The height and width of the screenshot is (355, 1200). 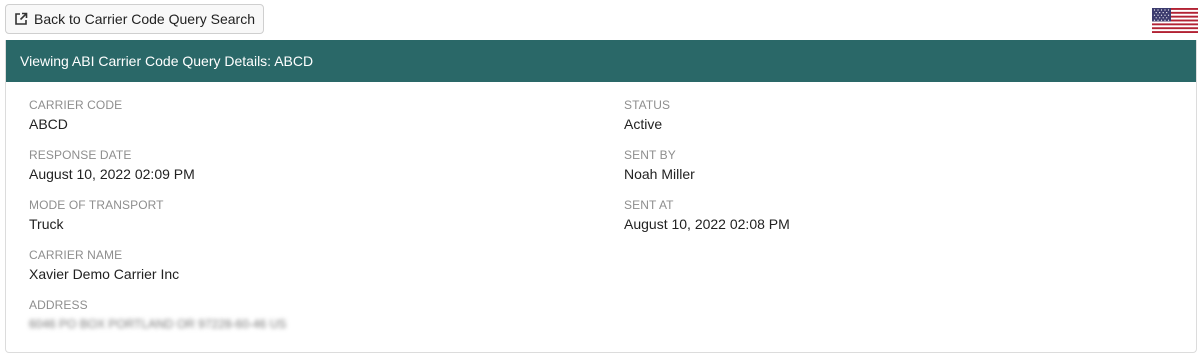 What do you see at coordinates (1175, 20) in the screenshot?
I see `us-flag-icon` at bounding box center [1175, 20].